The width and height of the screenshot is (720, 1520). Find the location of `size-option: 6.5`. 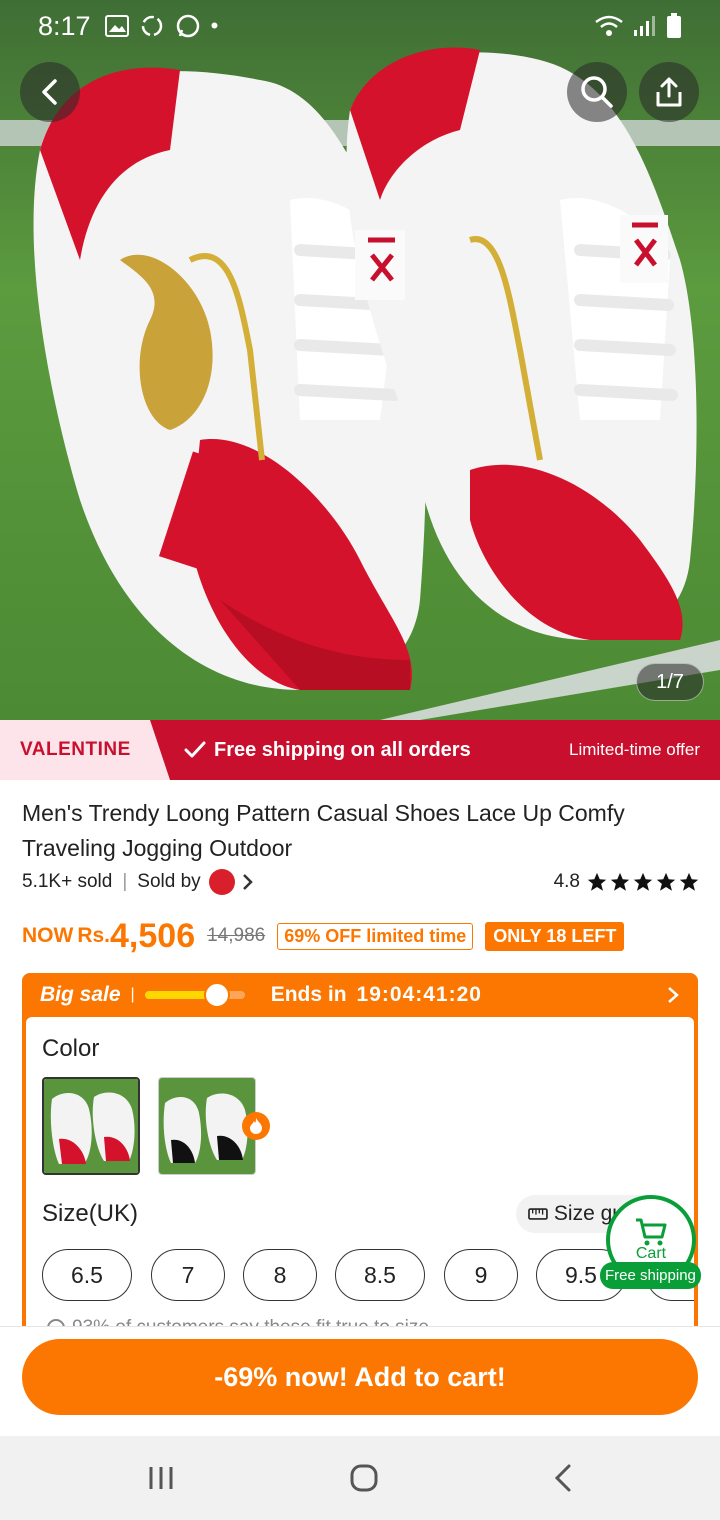

size-option: 6.5 is located at coordinates (87, 1275).